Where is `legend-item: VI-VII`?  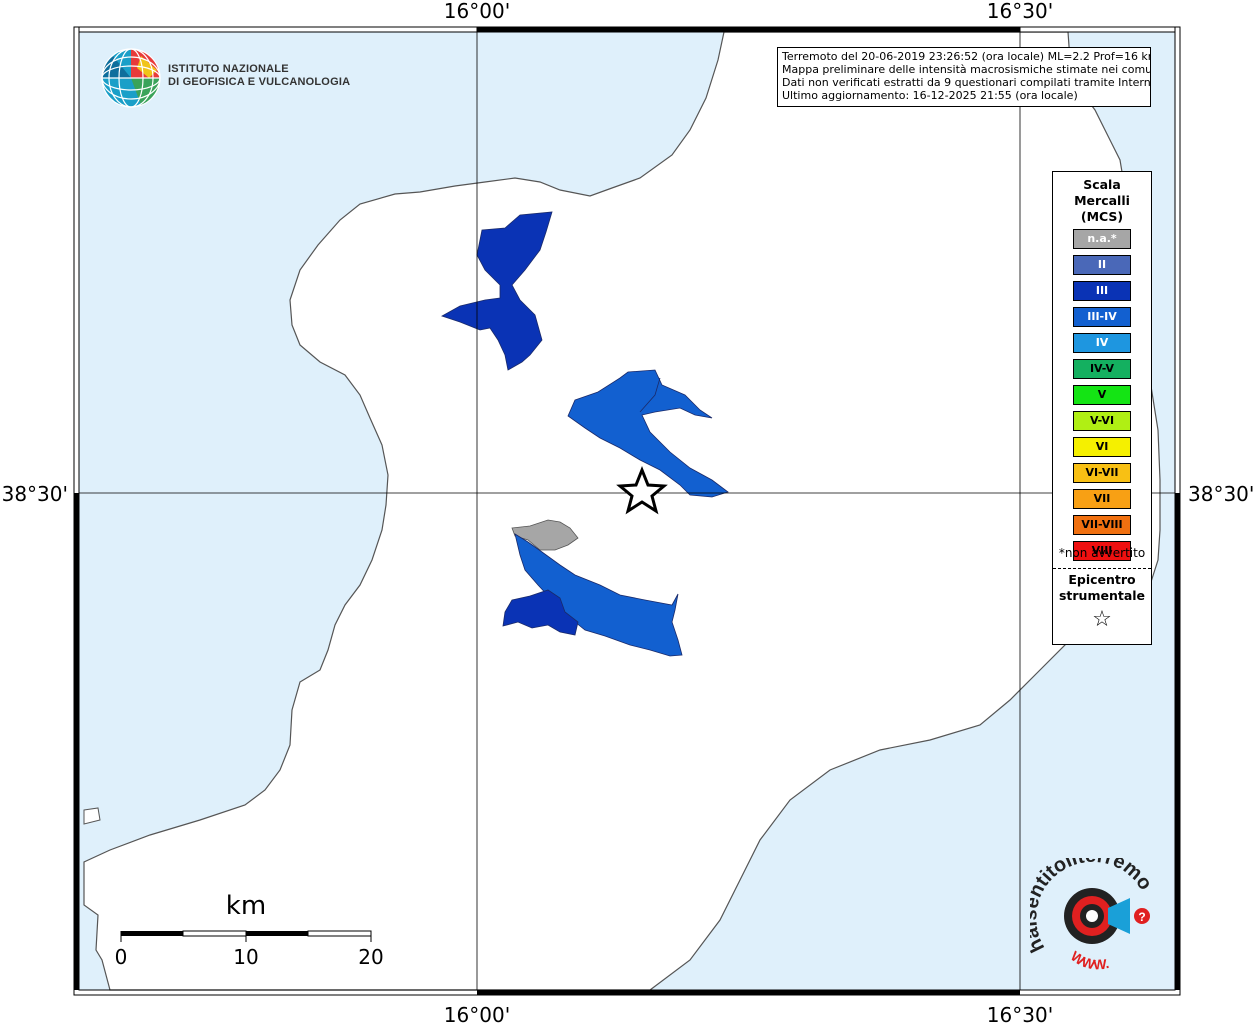
legend-item: VI-VII is located at coordinates (1102, 473).